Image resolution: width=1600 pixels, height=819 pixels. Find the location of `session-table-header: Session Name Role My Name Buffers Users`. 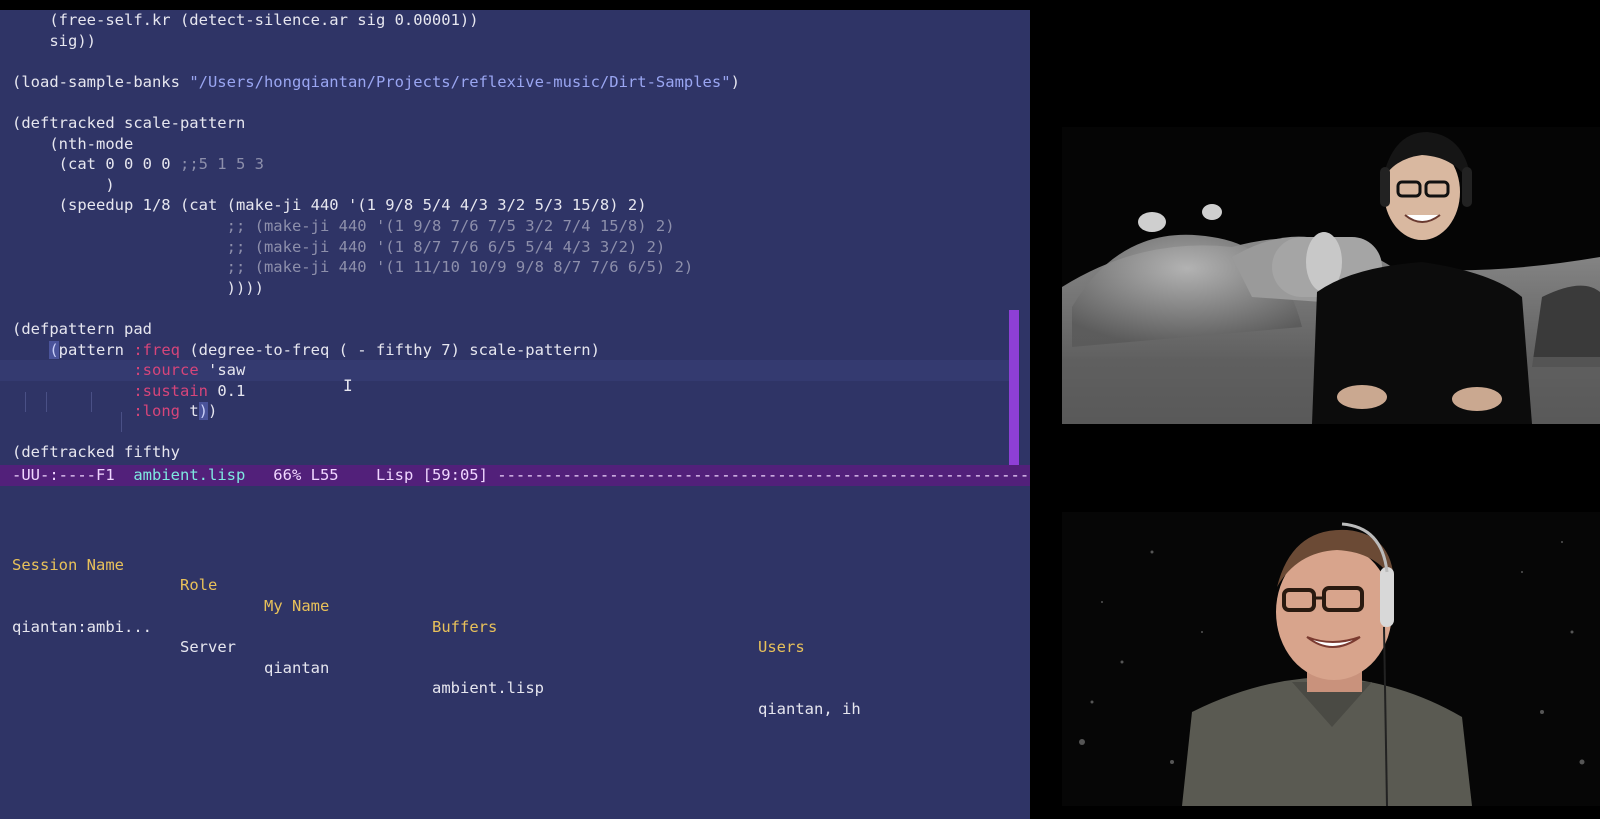

session-table-header: Session Name Role My Name Buffers Users is located at coordinates (512, 595).